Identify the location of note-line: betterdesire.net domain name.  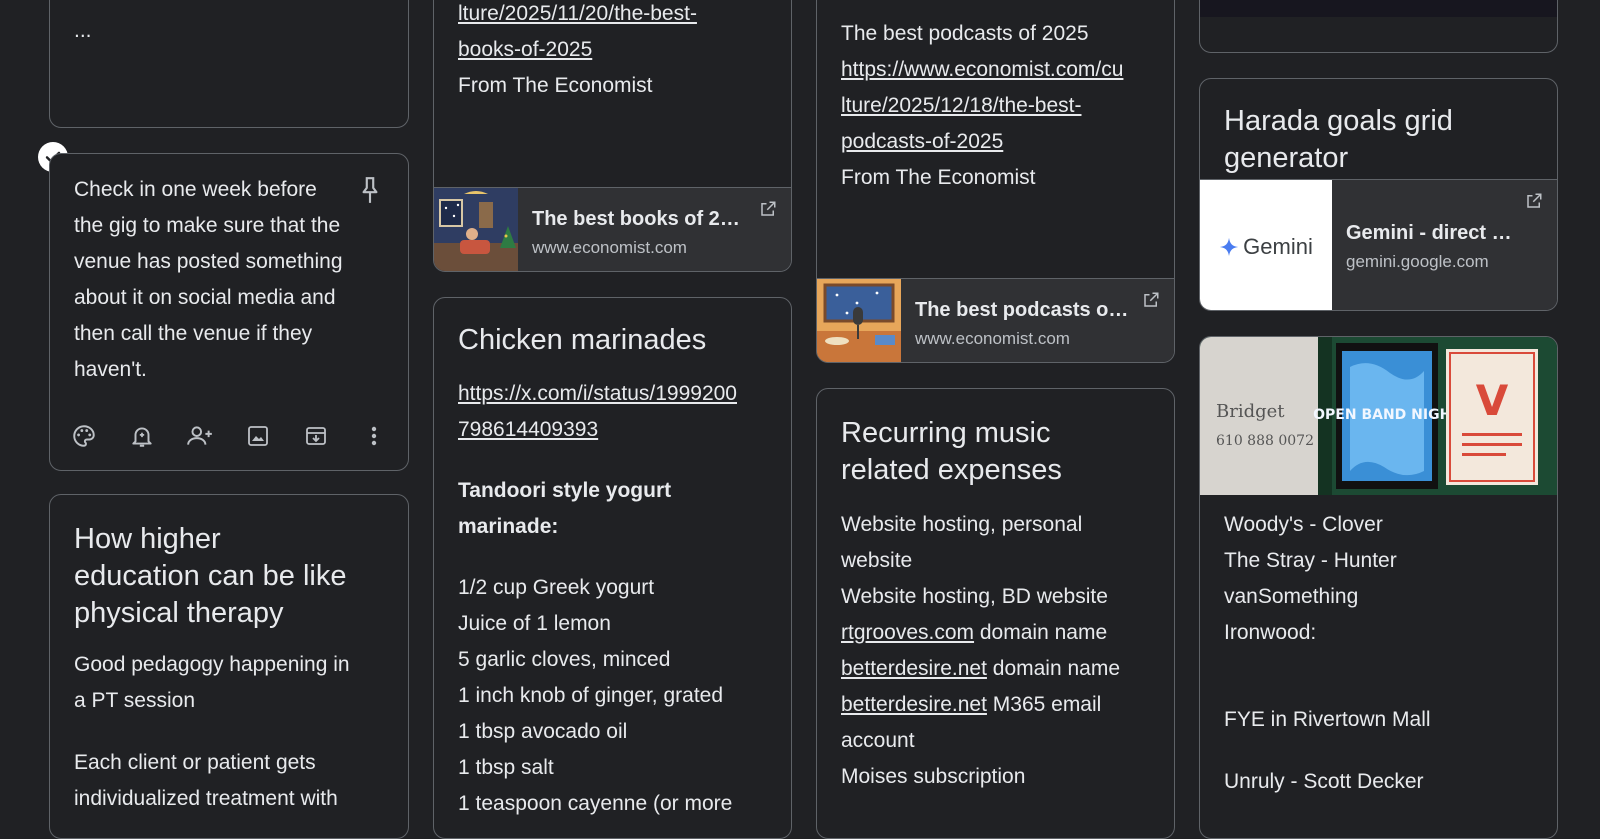
(995, 669).